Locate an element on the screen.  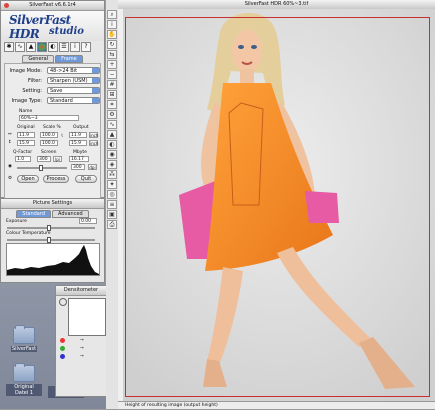
output-label: Output is located at coordinates (81, 127).